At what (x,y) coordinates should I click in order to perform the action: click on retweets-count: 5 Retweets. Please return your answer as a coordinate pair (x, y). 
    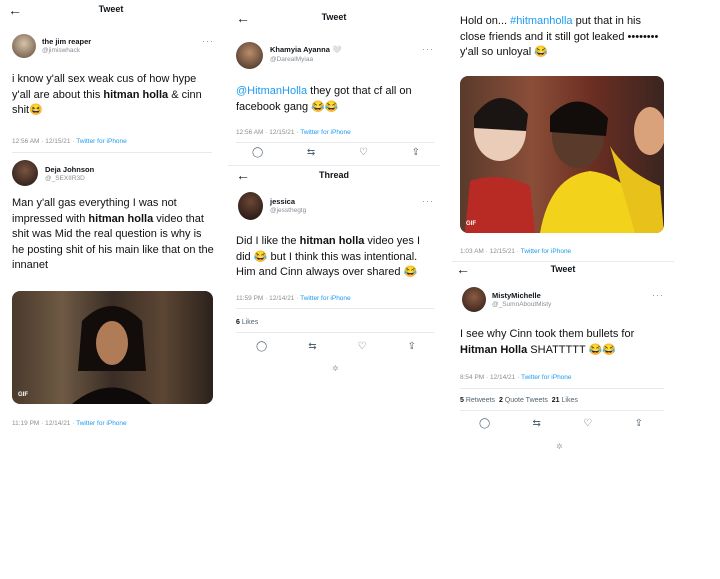
    Looking at the image, I should click on (477, 400).